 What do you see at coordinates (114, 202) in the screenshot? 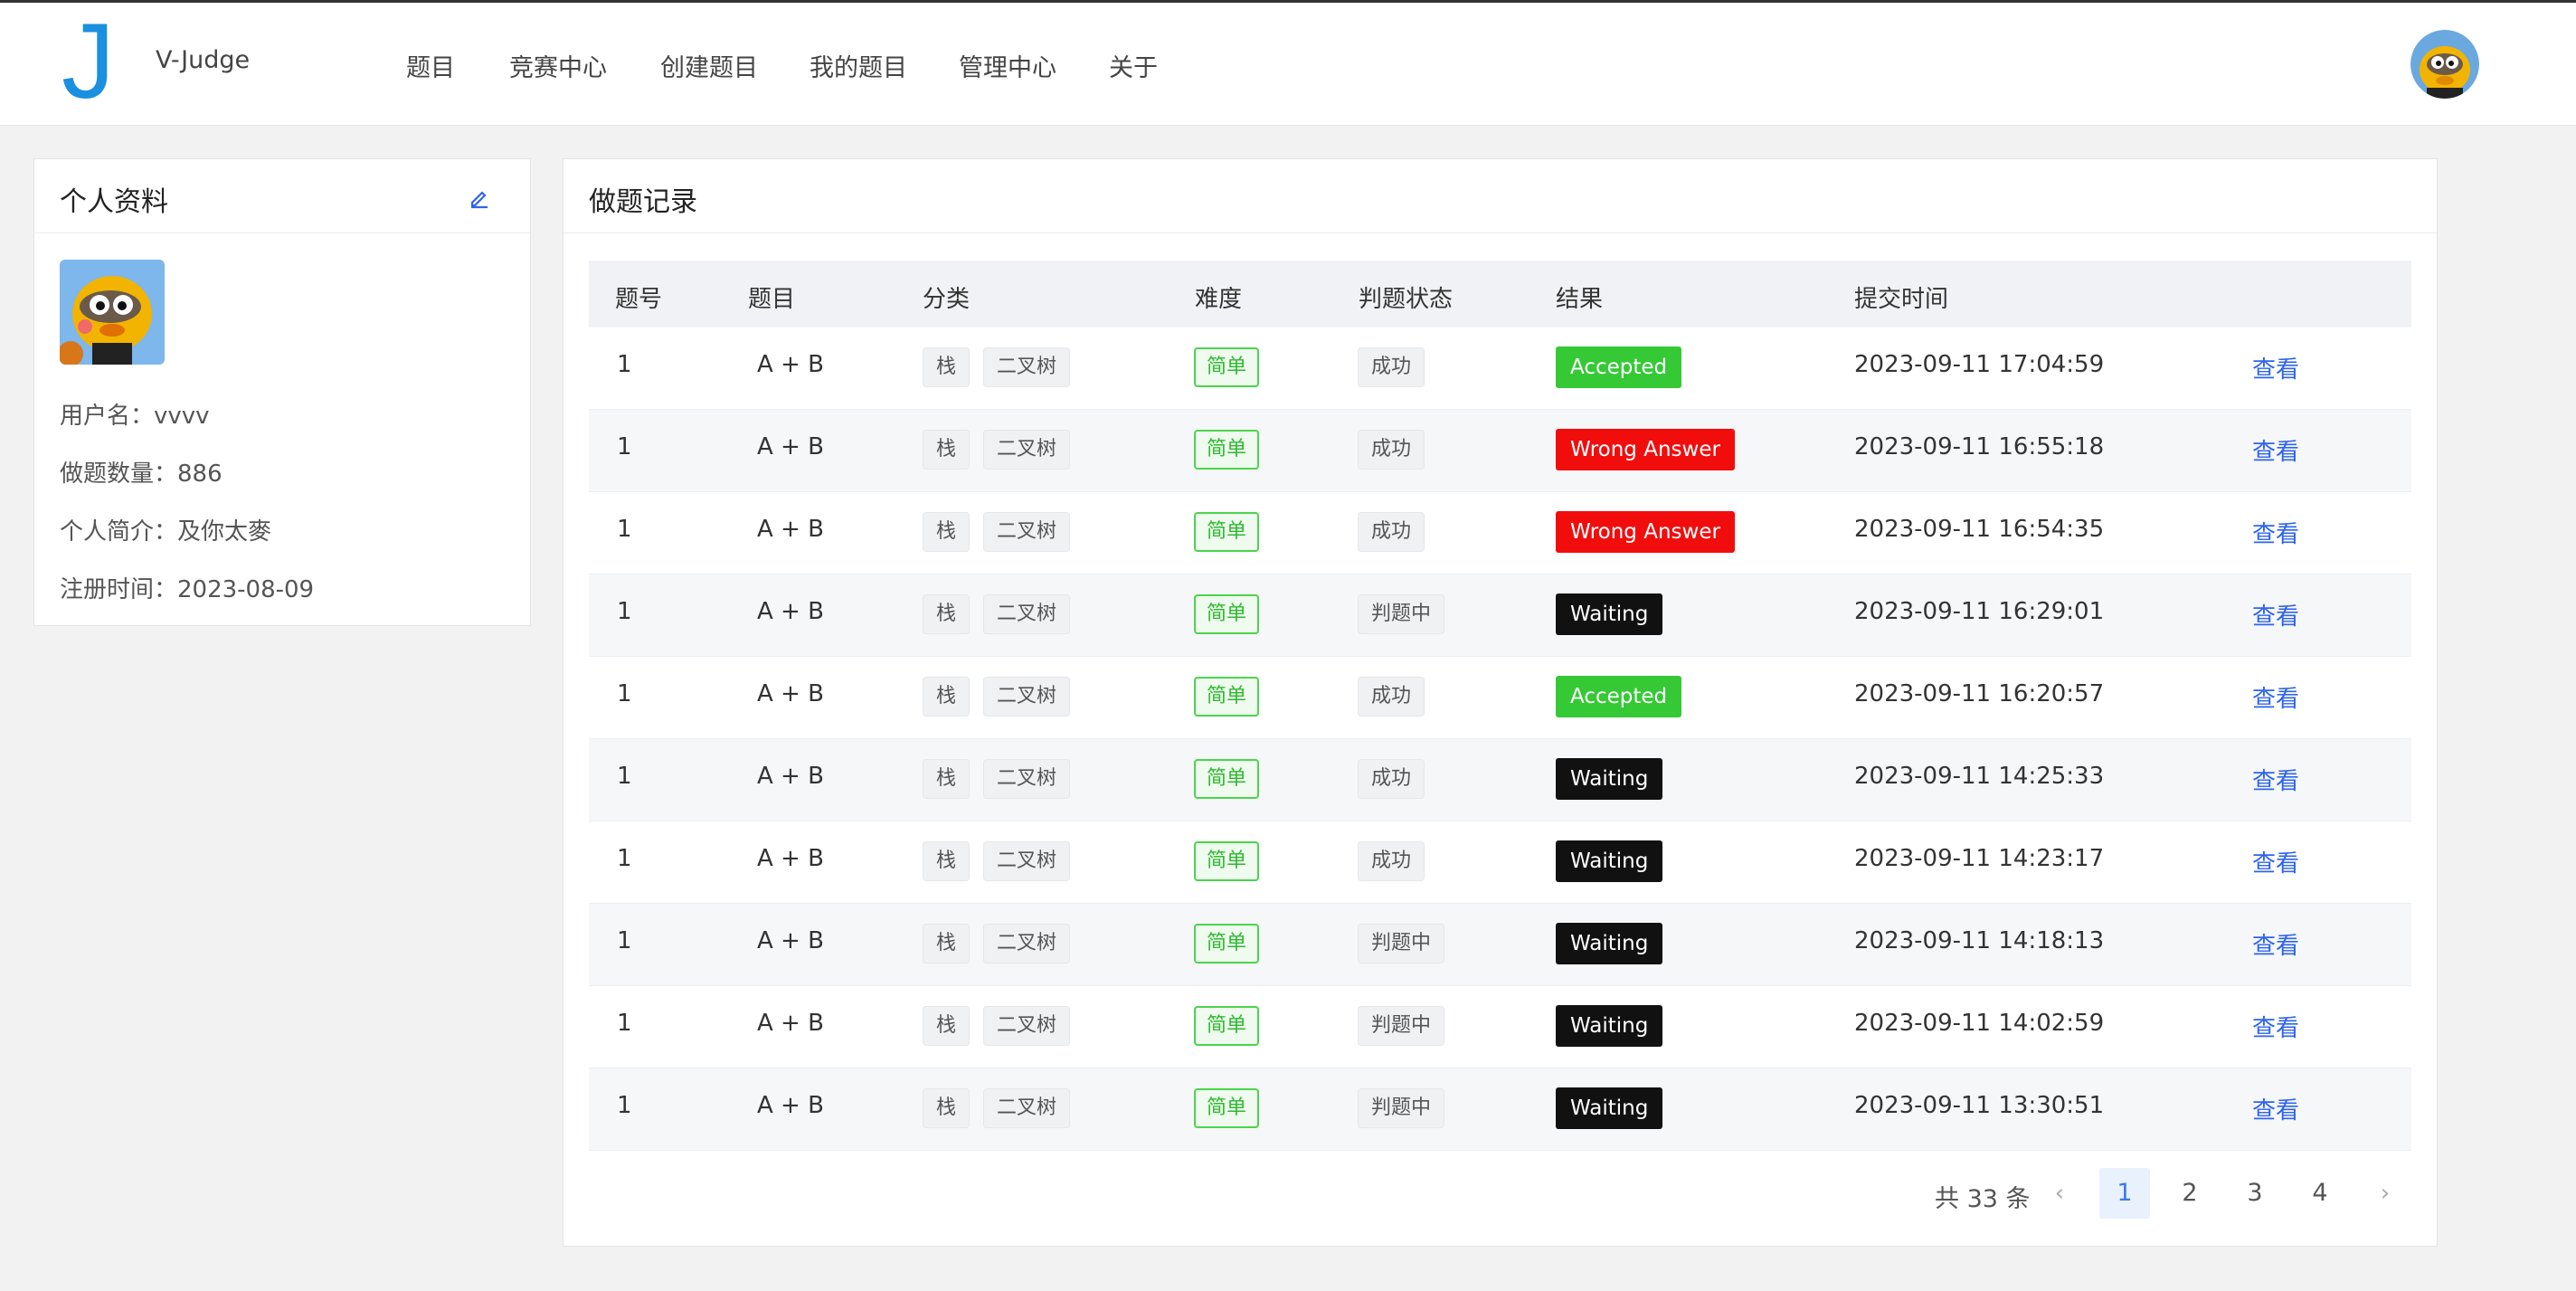
I see `profile-title: 个人资料` at bounding box center [114, 202].